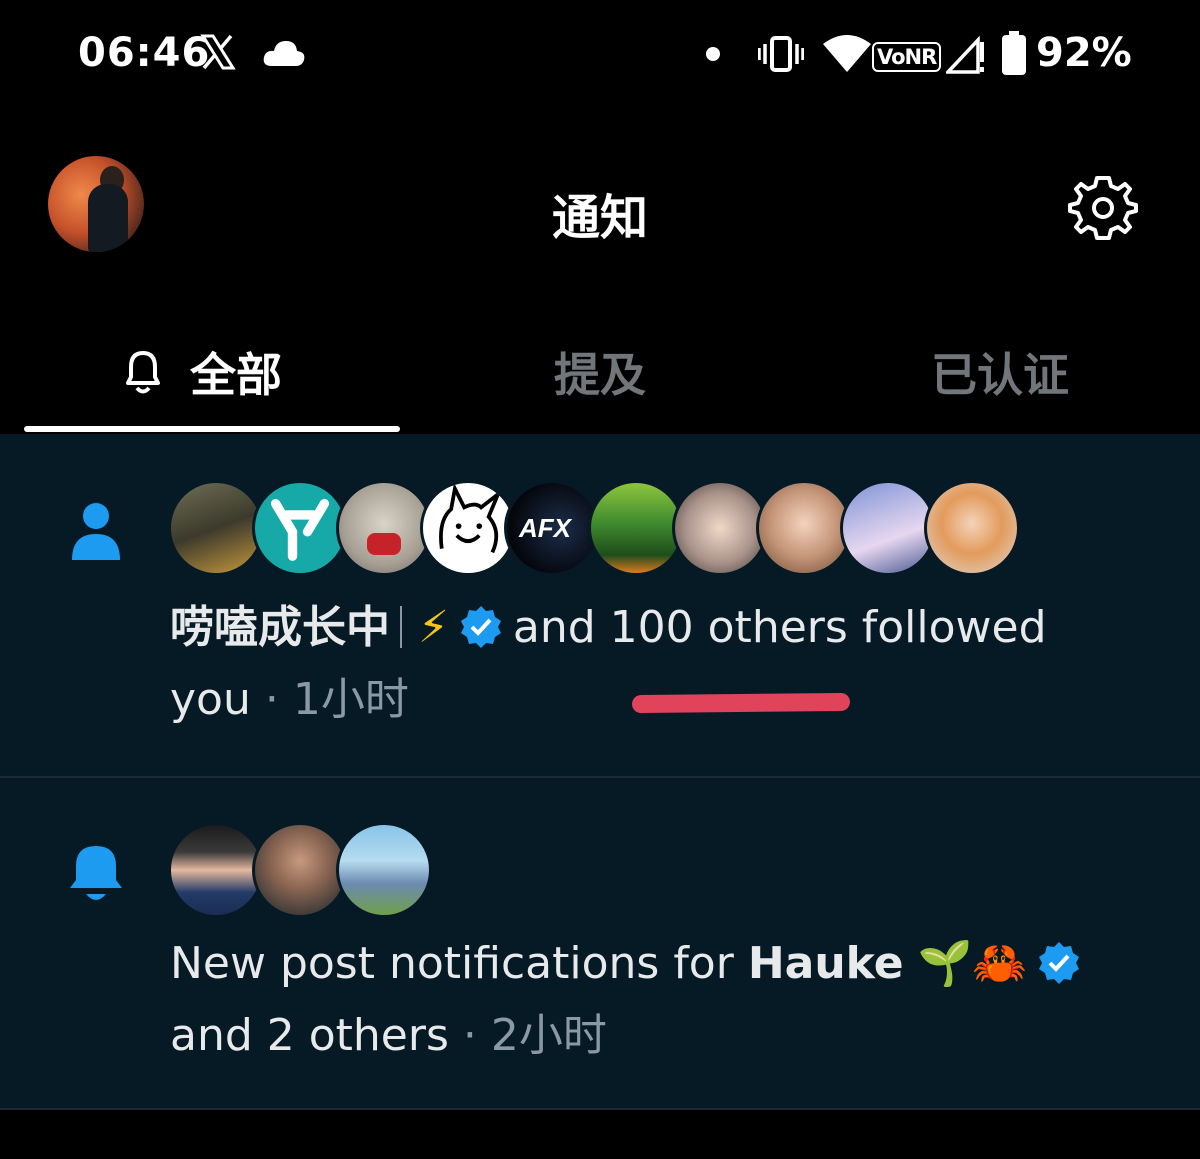  Describe the element at coordinates (552, 528) in the screenshot. I see `avatar: AFX` at that location.